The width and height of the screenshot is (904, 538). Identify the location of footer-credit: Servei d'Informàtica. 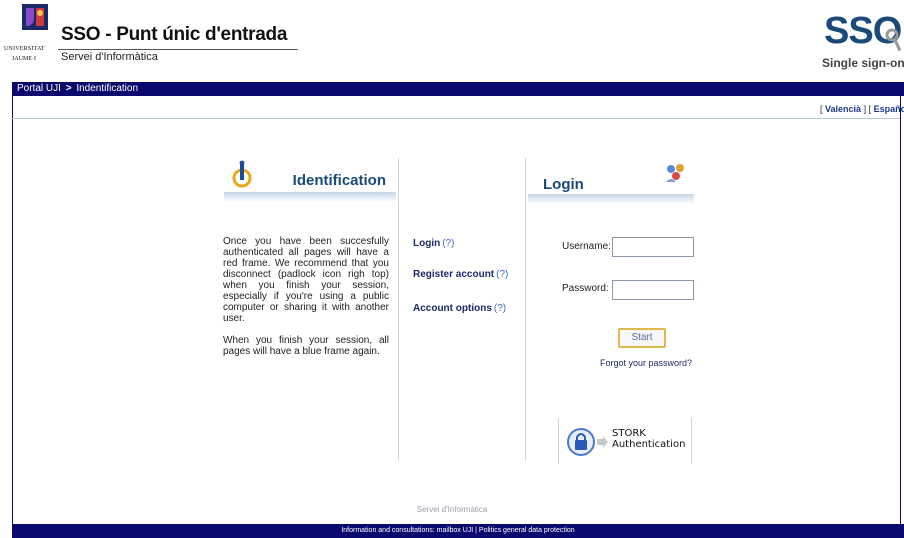
(452, 509).